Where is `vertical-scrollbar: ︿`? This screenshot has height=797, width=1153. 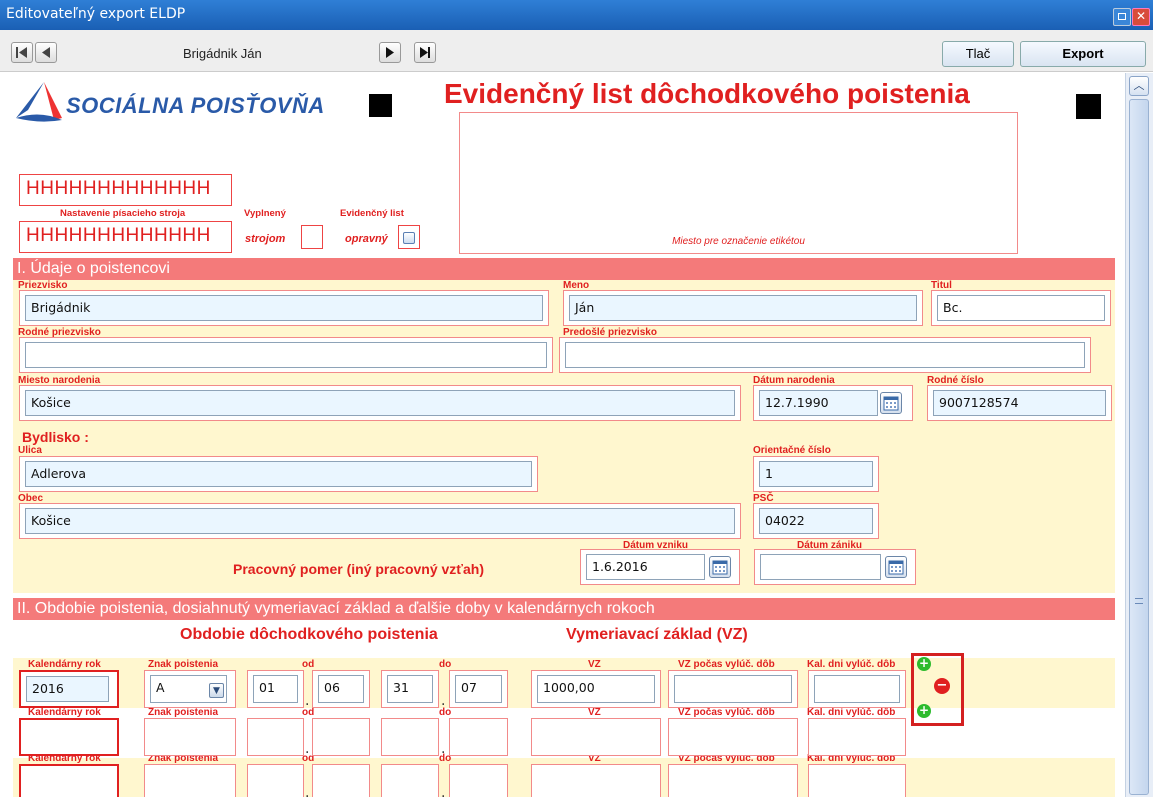
vertical-scrollbar: ︿ is located at coordinates (1139, 435).